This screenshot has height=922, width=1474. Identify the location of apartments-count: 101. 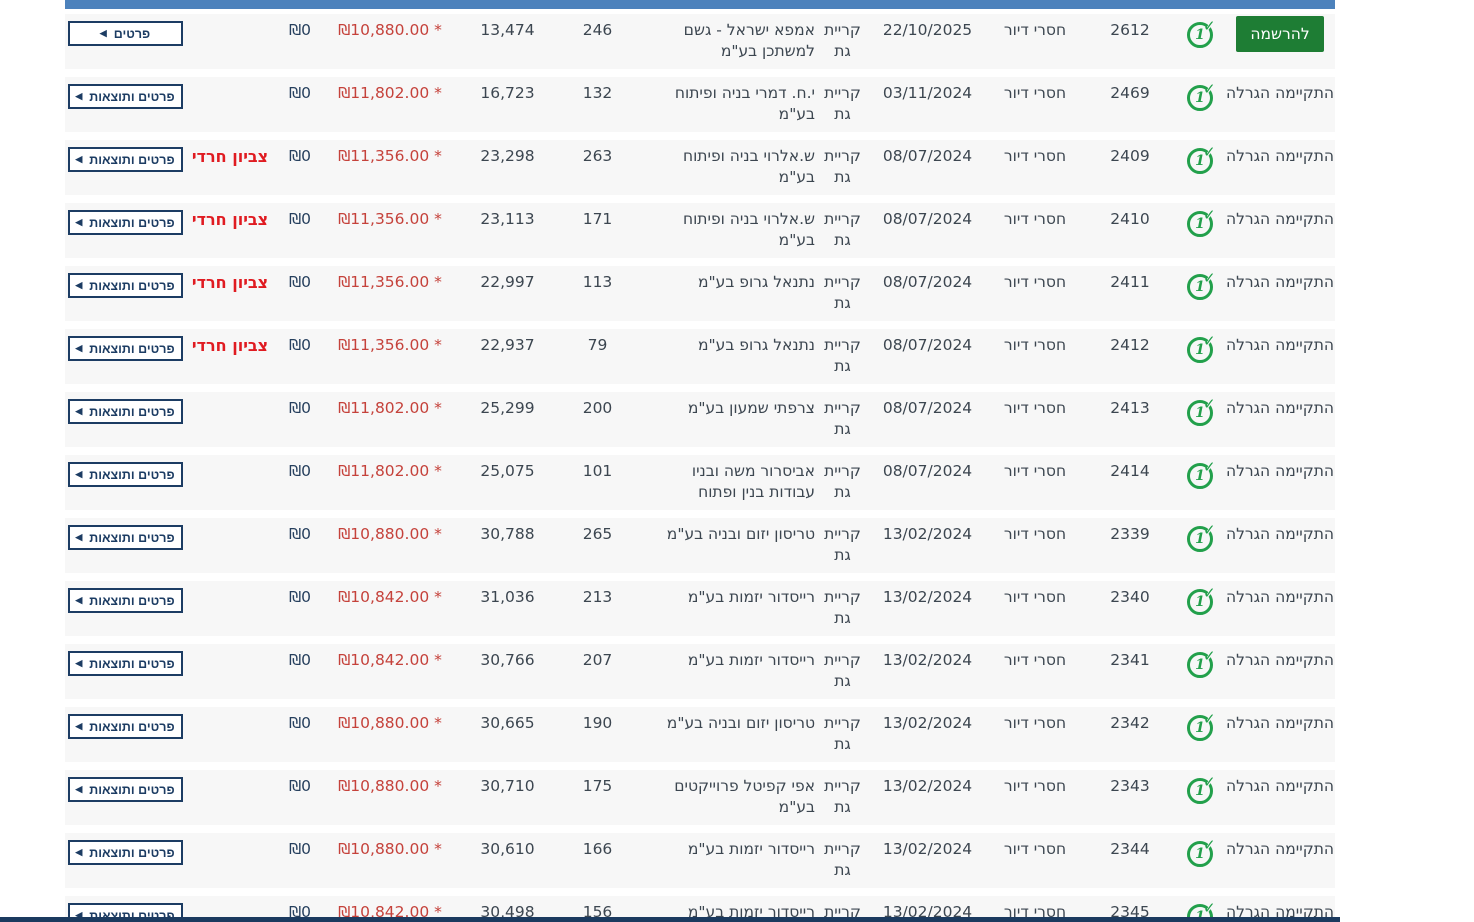
(597, 471).